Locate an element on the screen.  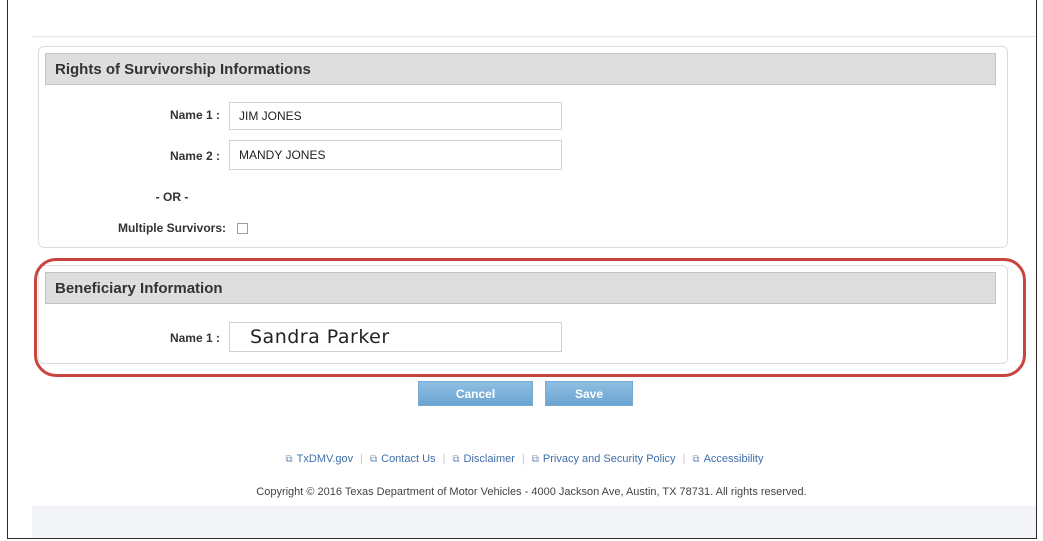
multiple-survivors-checkbox is located at coordinates (242, 228).